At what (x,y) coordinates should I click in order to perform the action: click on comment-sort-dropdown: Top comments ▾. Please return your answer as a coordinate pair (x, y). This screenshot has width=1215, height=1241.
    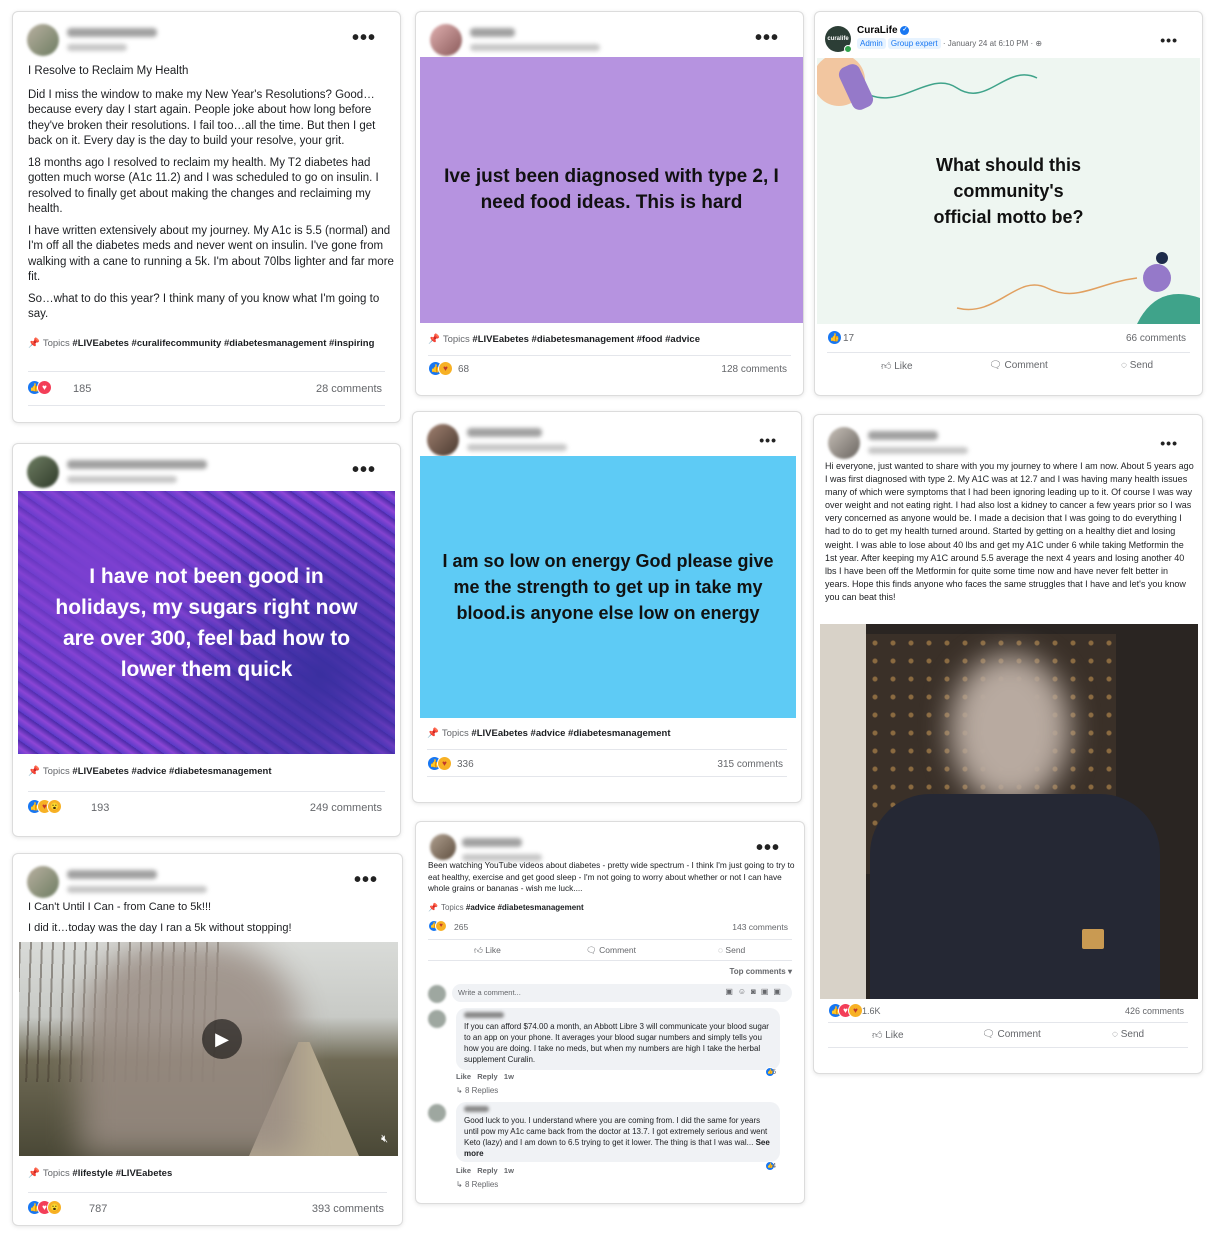
    Looking at the image, I should click on (760, 971).